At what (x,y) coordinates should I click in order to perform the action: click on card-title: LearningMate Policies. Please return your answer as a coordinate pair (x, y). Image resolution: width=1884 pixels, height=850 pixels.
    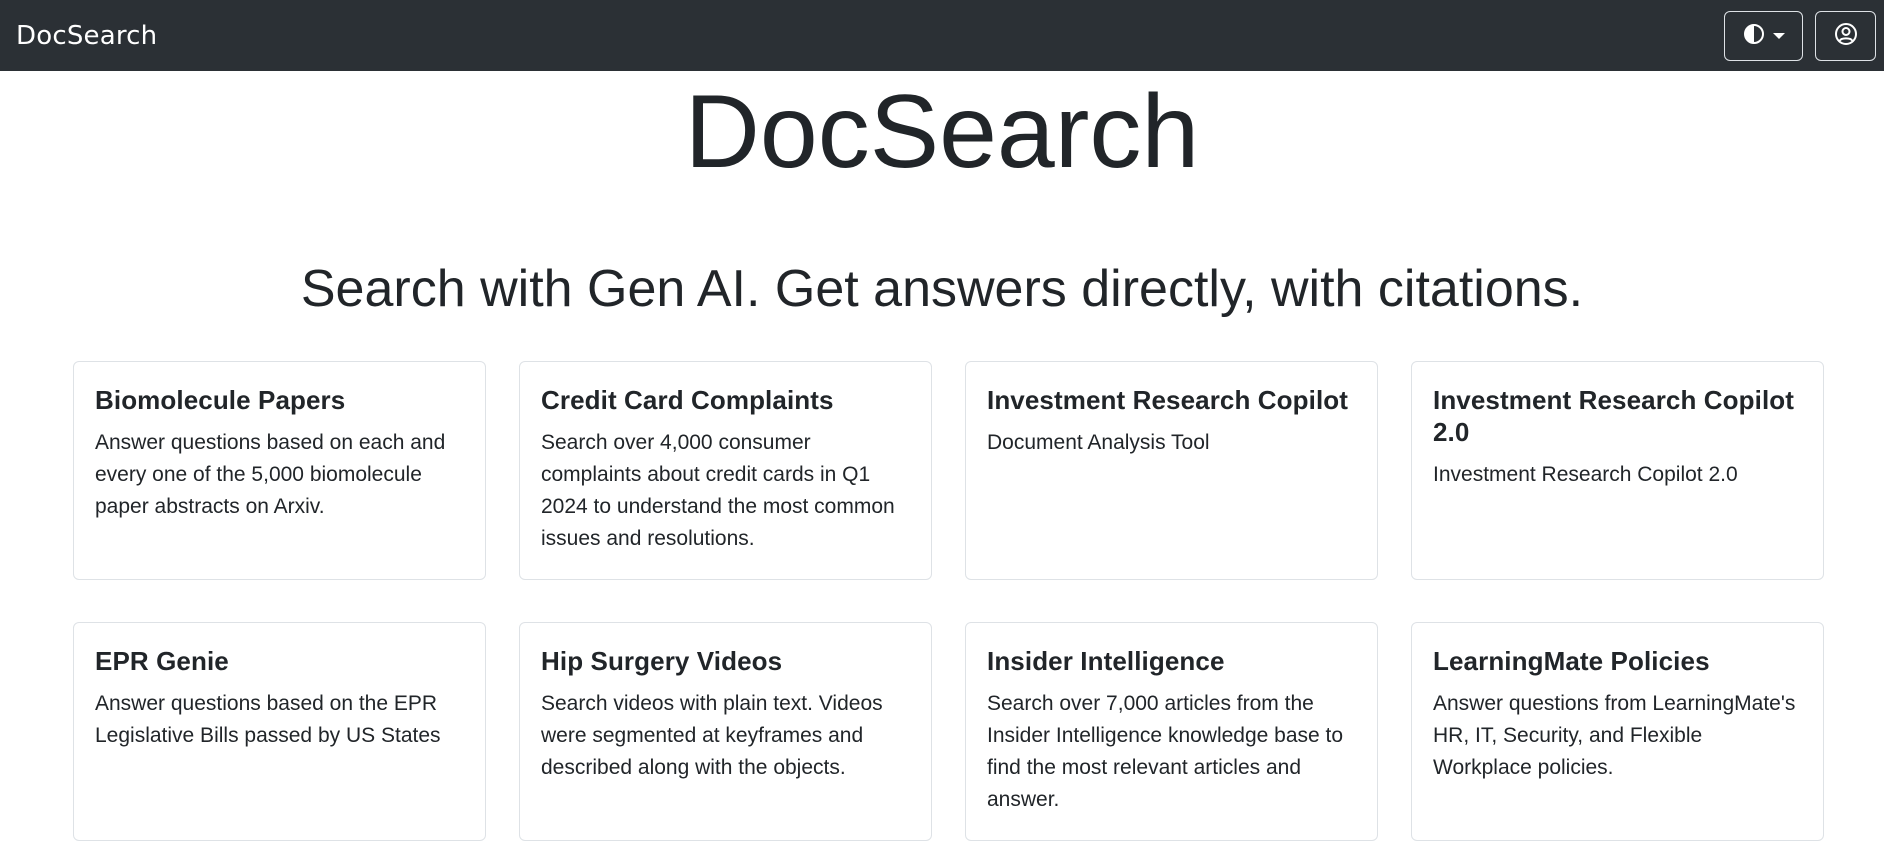
    Looking at the image, I should click on (1571, 661).